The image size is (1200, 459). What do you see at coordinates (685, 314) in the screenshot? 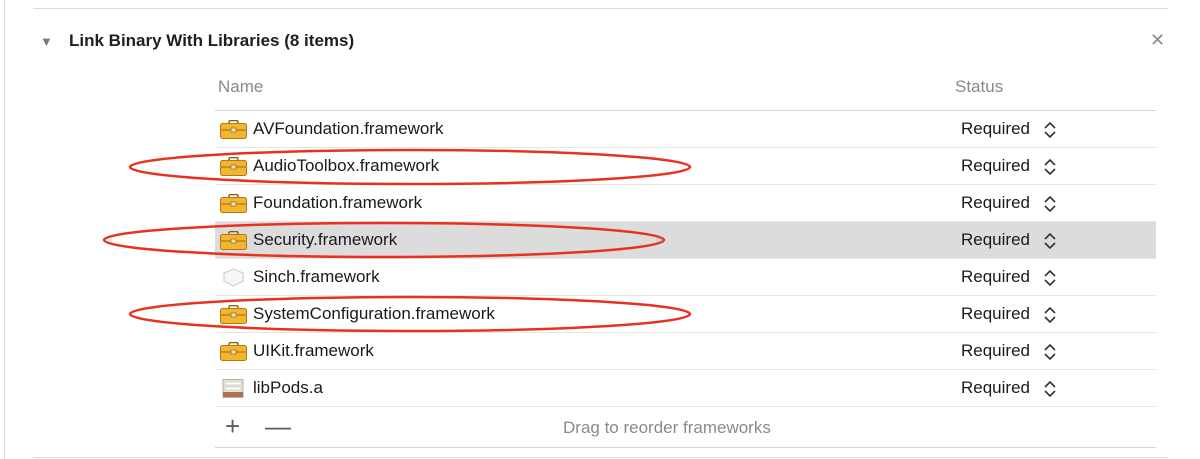
I see `table-row: SystemConfiguration.framework Required` at bounding box center [685, 314].